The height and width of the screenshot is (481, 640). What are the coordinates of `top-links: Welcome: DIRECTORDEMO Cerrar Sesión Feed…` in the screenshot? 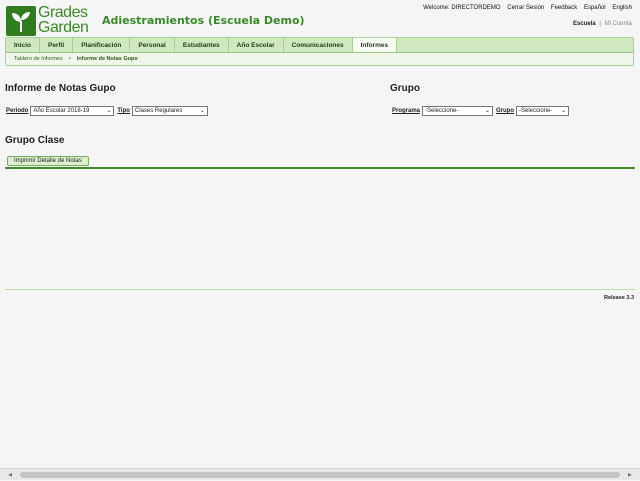 It's located at (525, 8).